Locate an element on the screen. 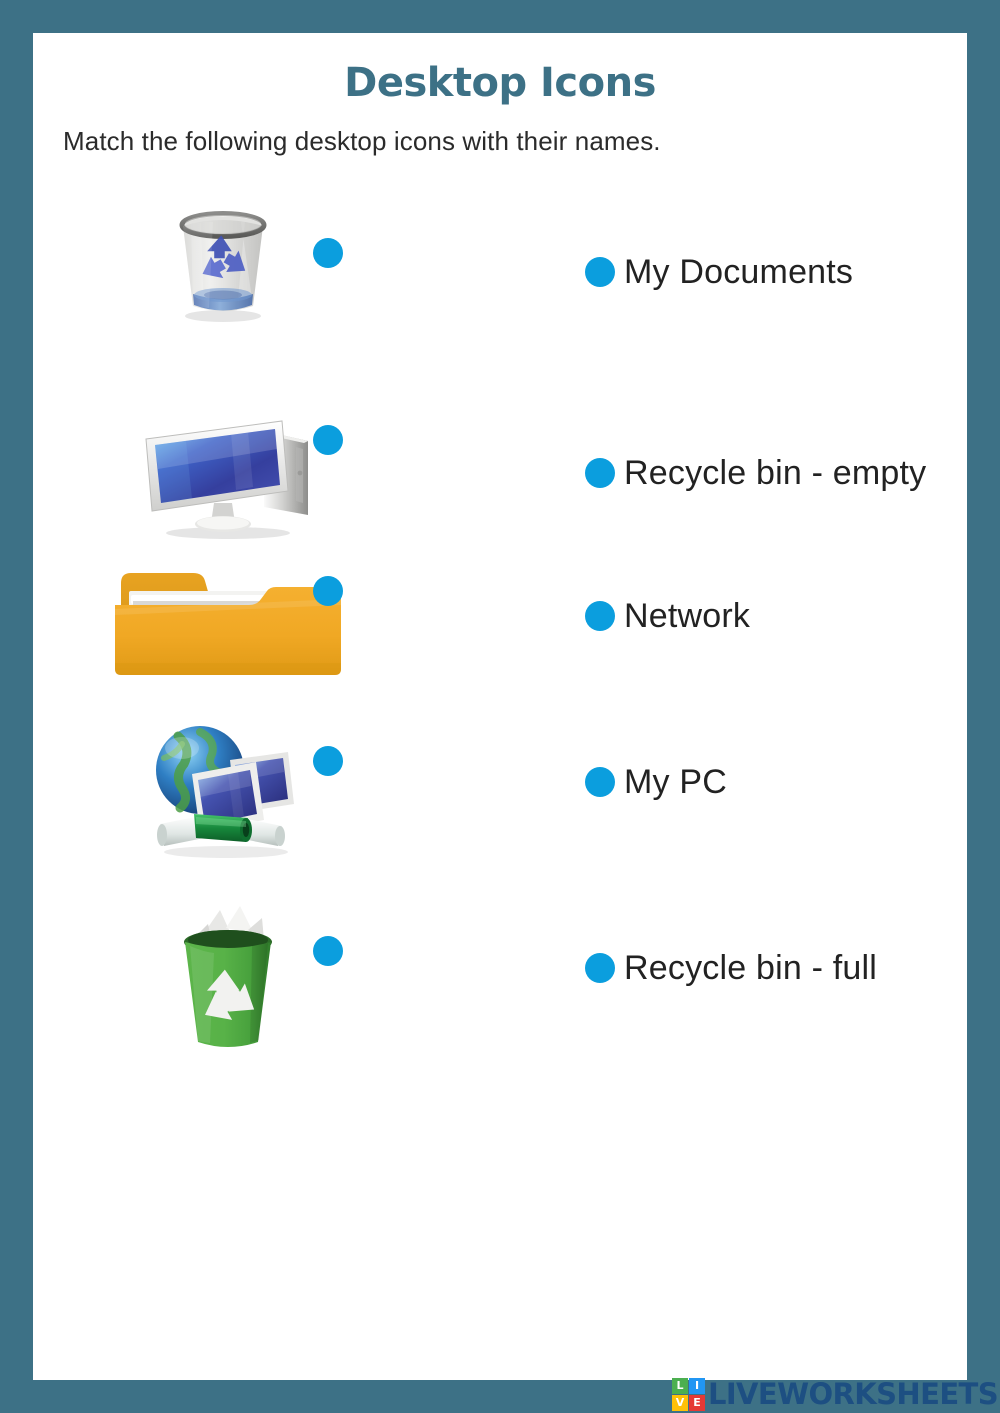 This screenshot has width=1000, height=1413. logo-wordmark: LIVEWORKSHEETS is located at coordinates (853, 1393).